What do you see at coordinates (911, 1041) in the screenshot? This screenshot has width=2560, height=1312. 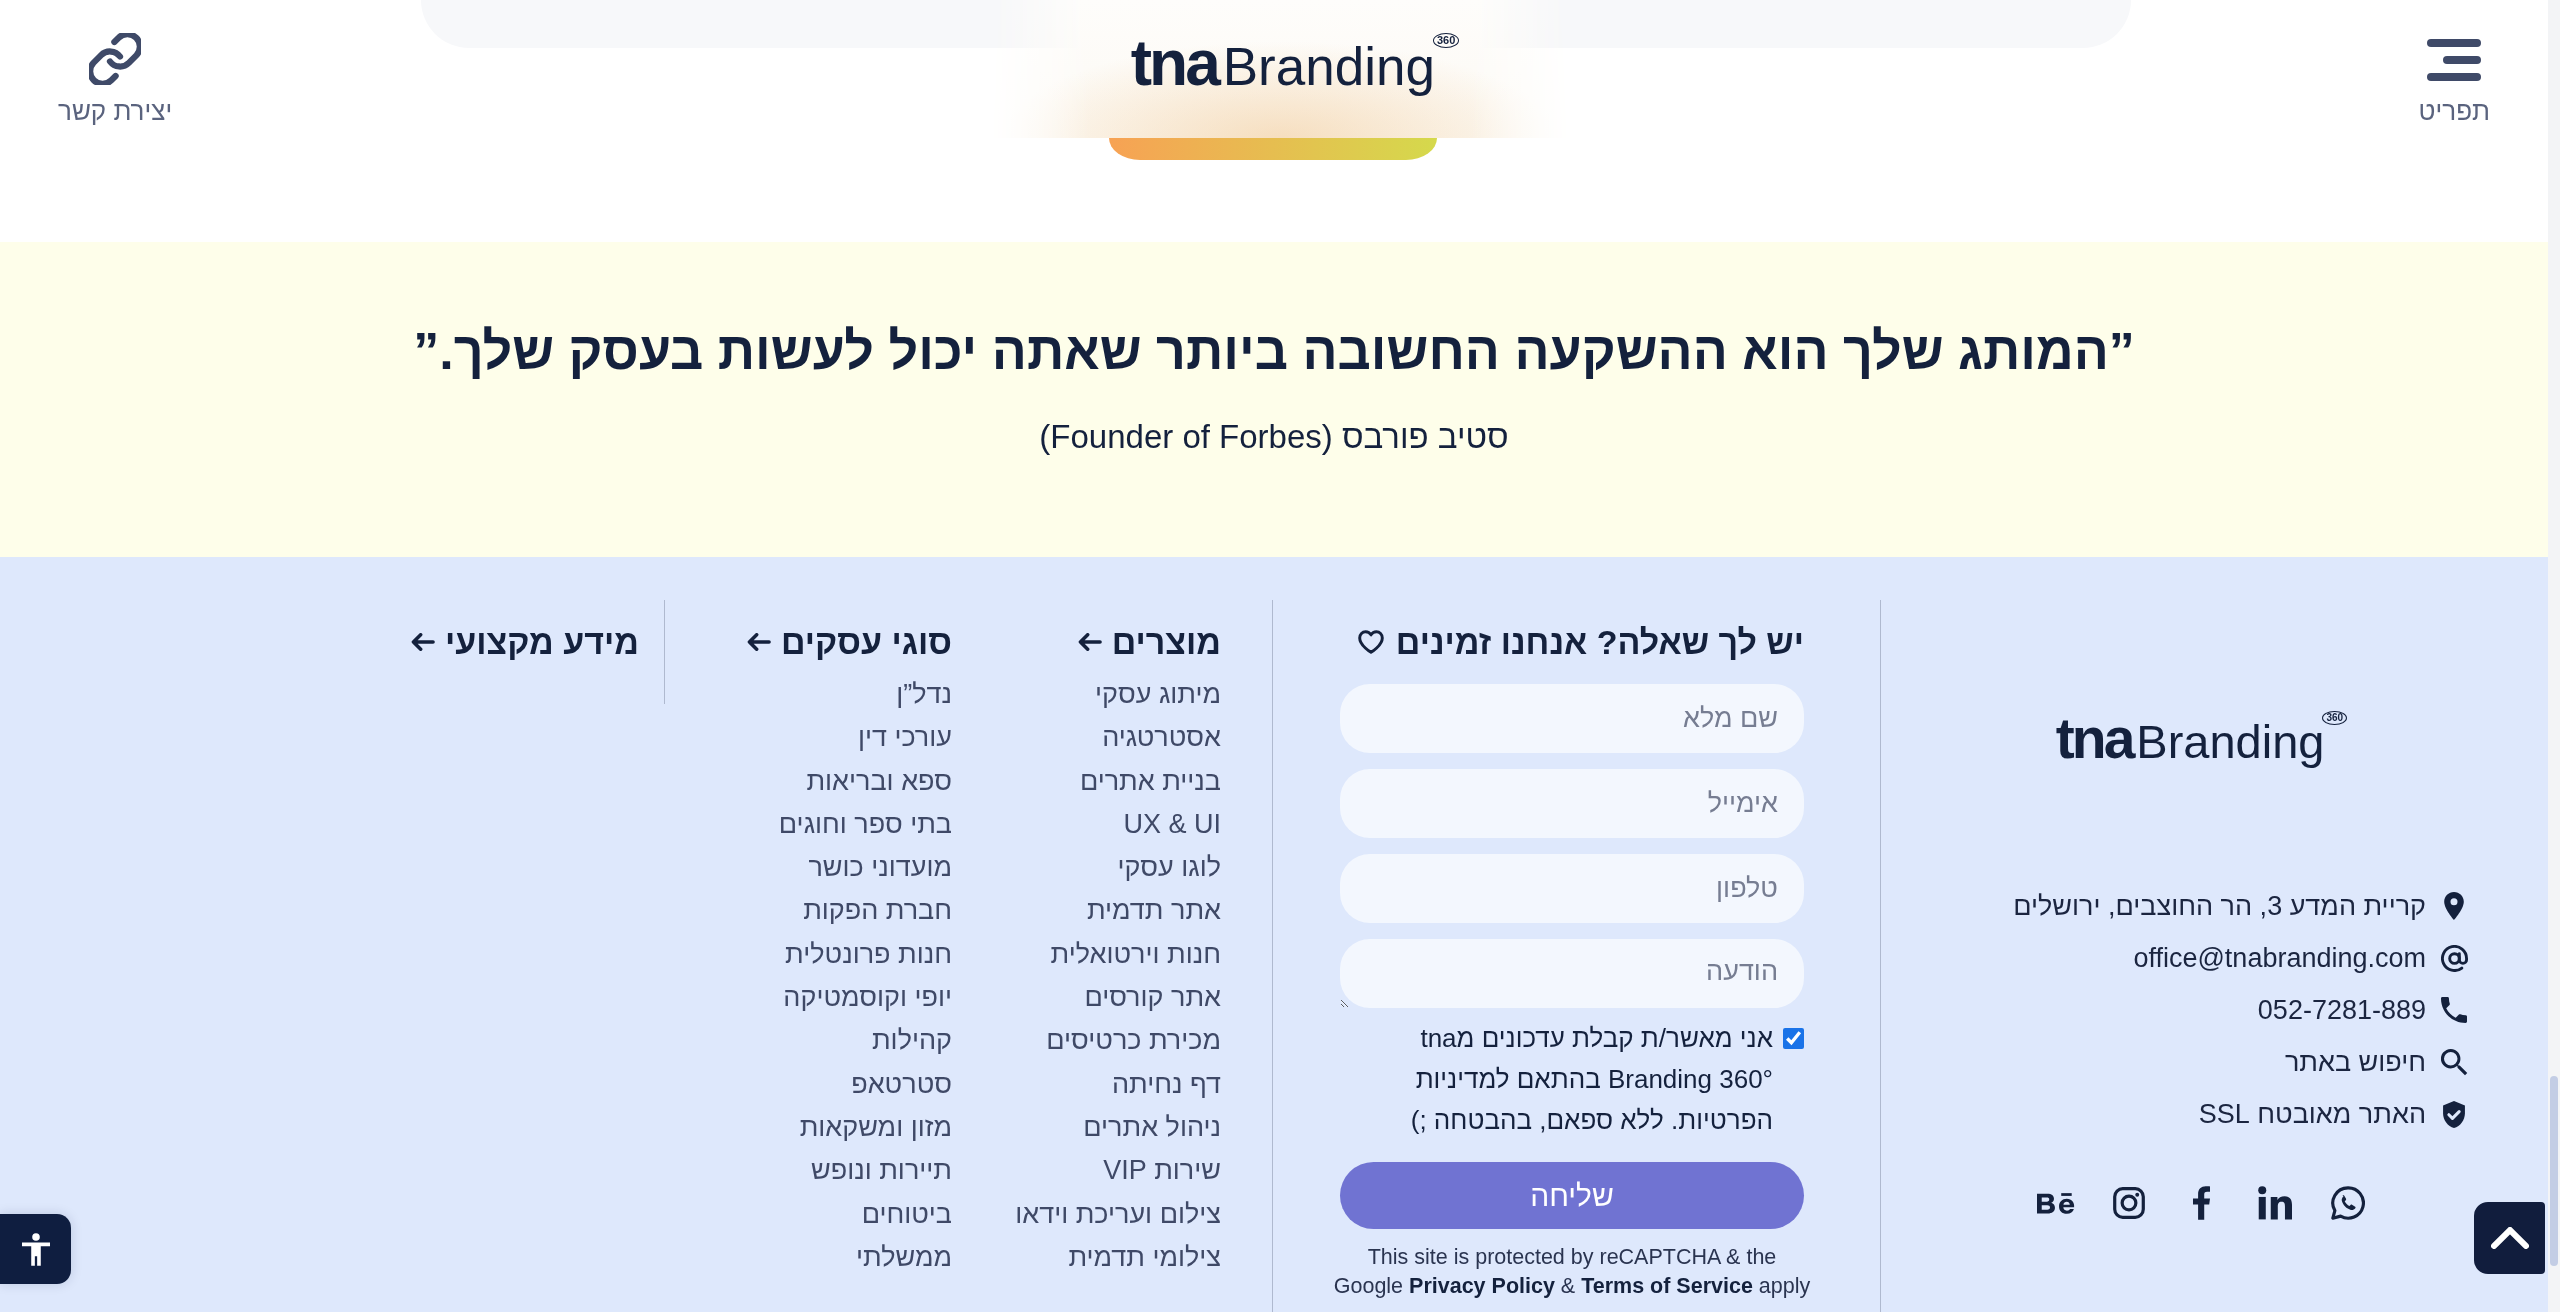 I see `footer-link: קהילות` at bounding box center [911, 1041].